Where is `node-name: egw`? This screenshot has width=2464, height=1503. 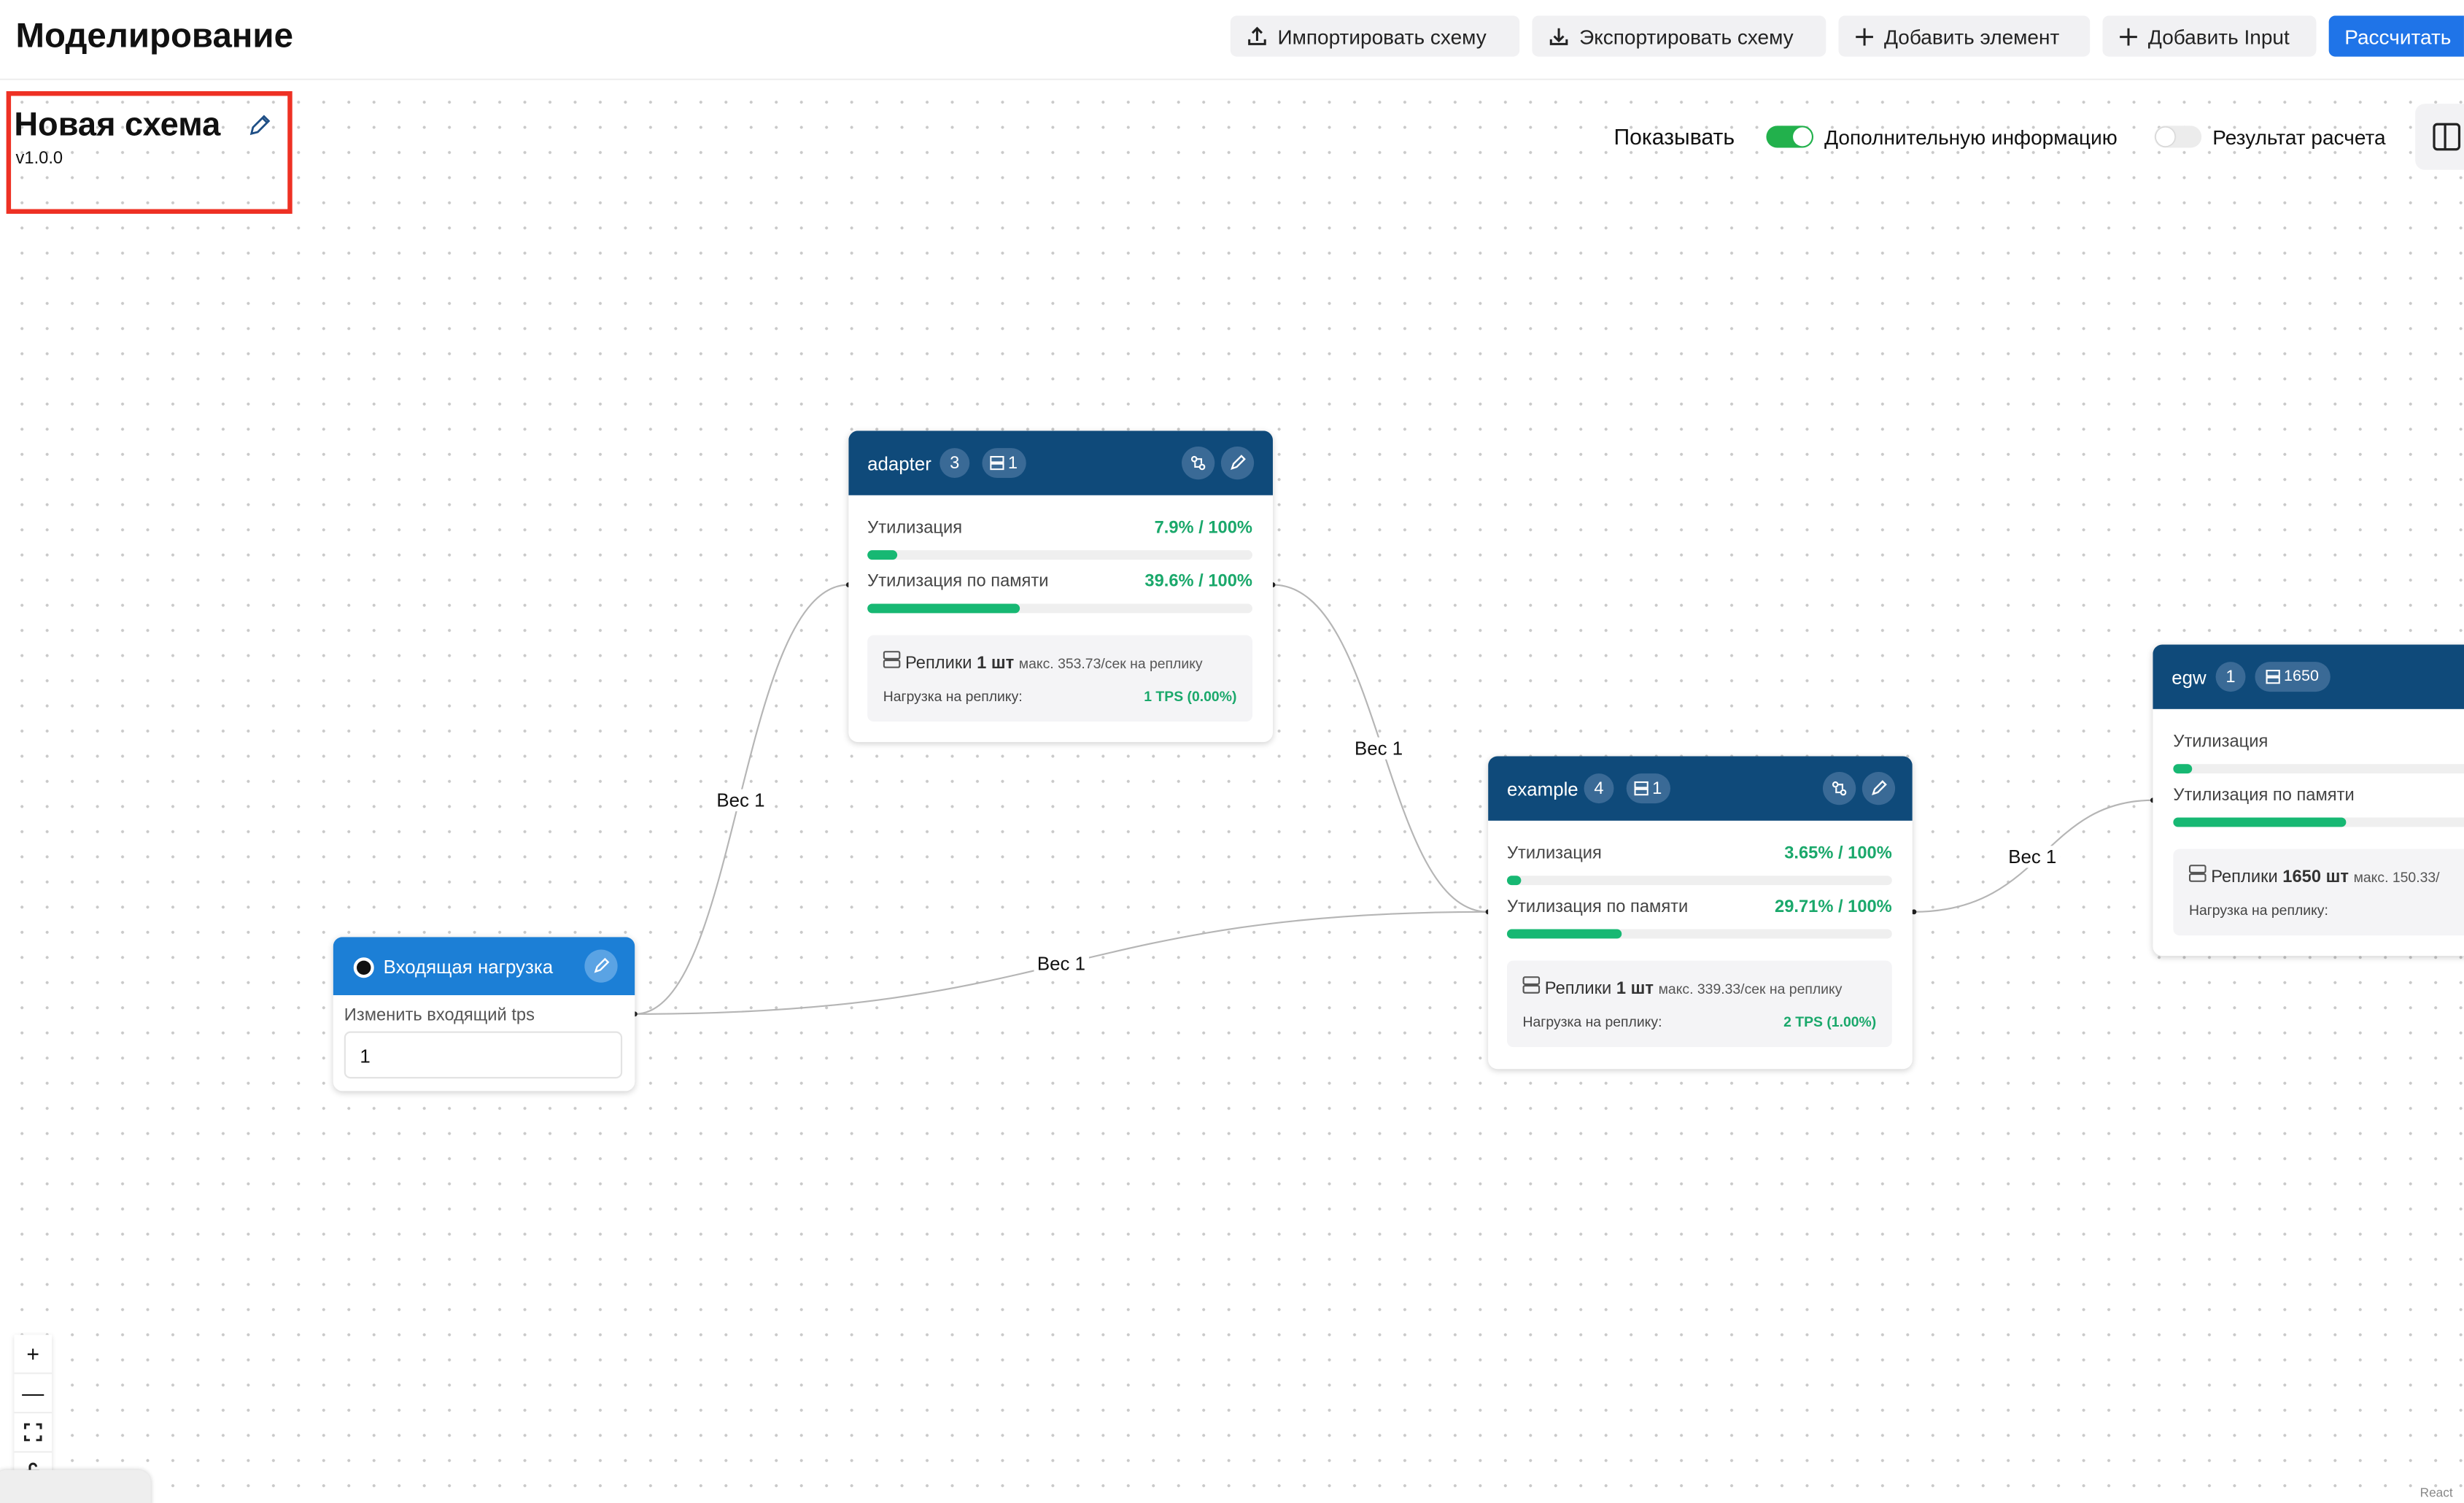
node-name: egw is located at coordinates (2189, 677).